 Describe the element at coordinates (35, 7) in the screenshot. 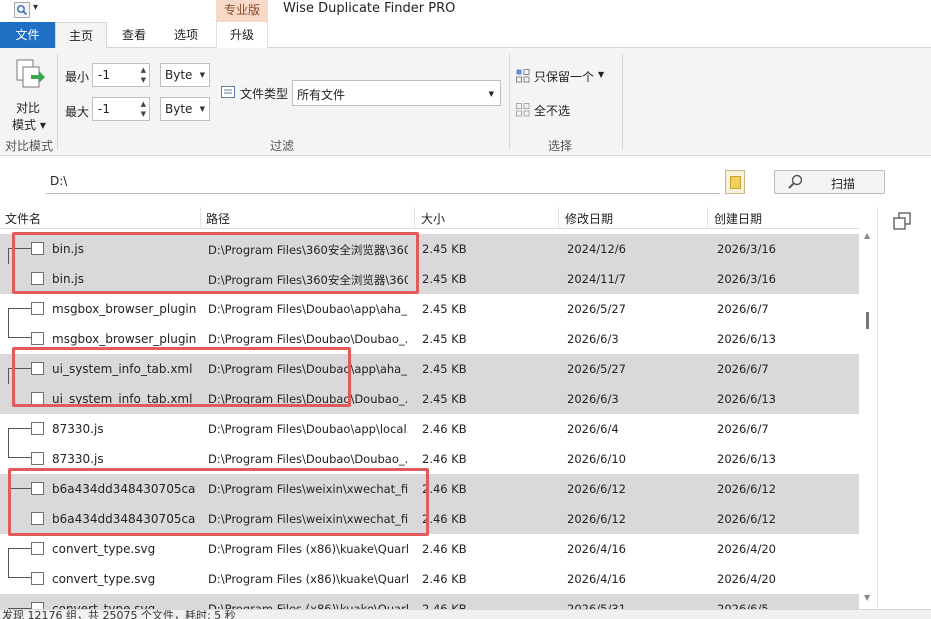

I see `quick-access-dropdown-icon: ▾` at that location.